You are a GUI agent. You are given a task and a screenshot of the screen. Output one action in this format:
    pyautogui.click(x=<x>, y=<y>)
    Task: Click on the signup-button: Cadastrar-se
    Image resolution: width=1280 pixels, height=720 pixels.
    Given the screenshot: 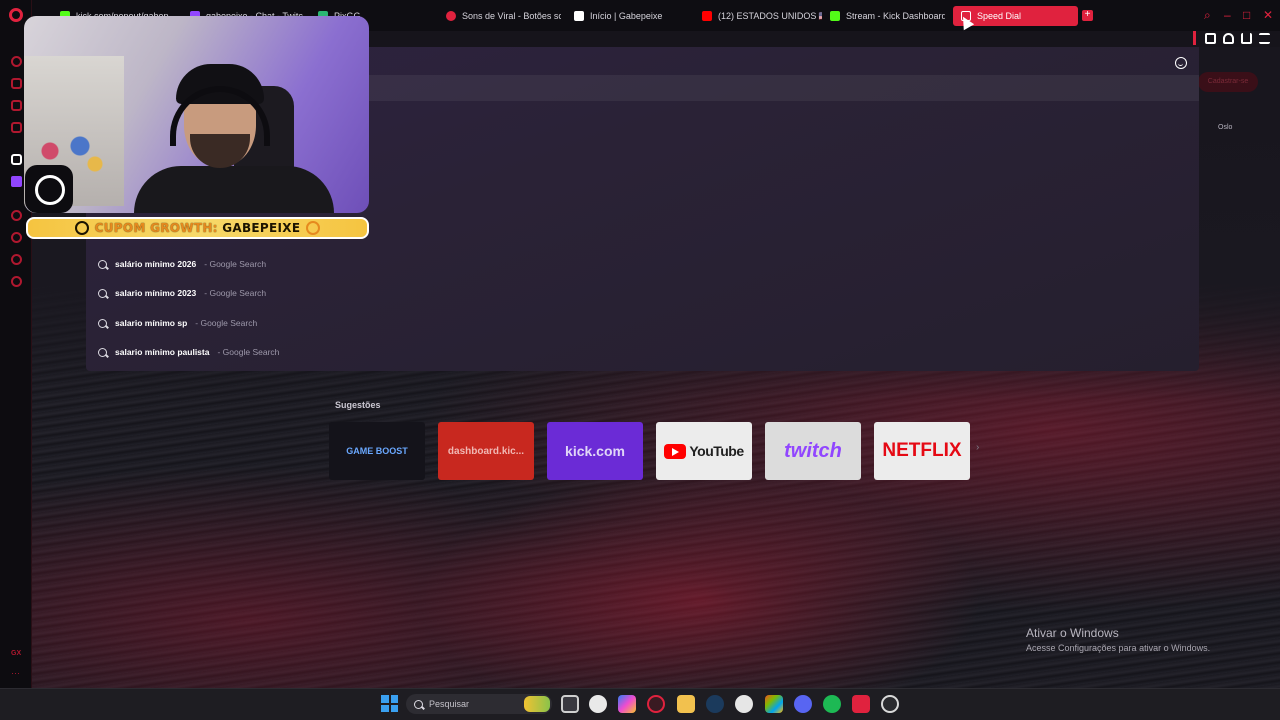 What is the action you would take?
    pyautogui.click(x=1228, y=82)
    